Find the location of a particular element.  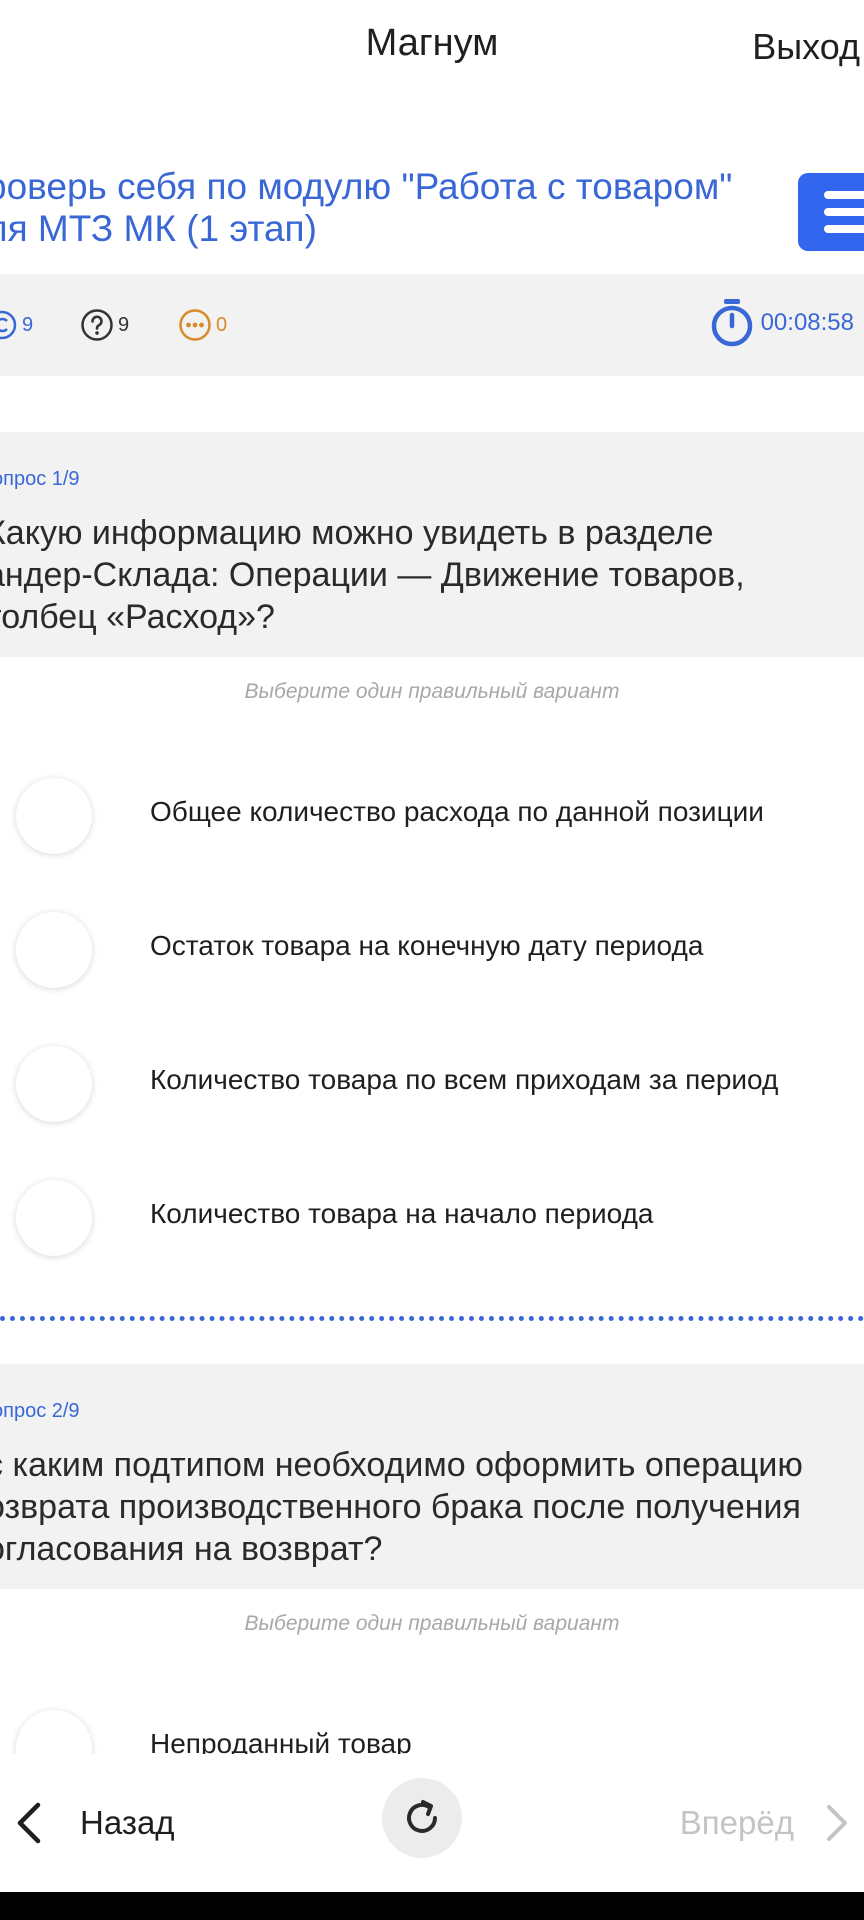

total-count: 9 is located at coordinates (124, 324).